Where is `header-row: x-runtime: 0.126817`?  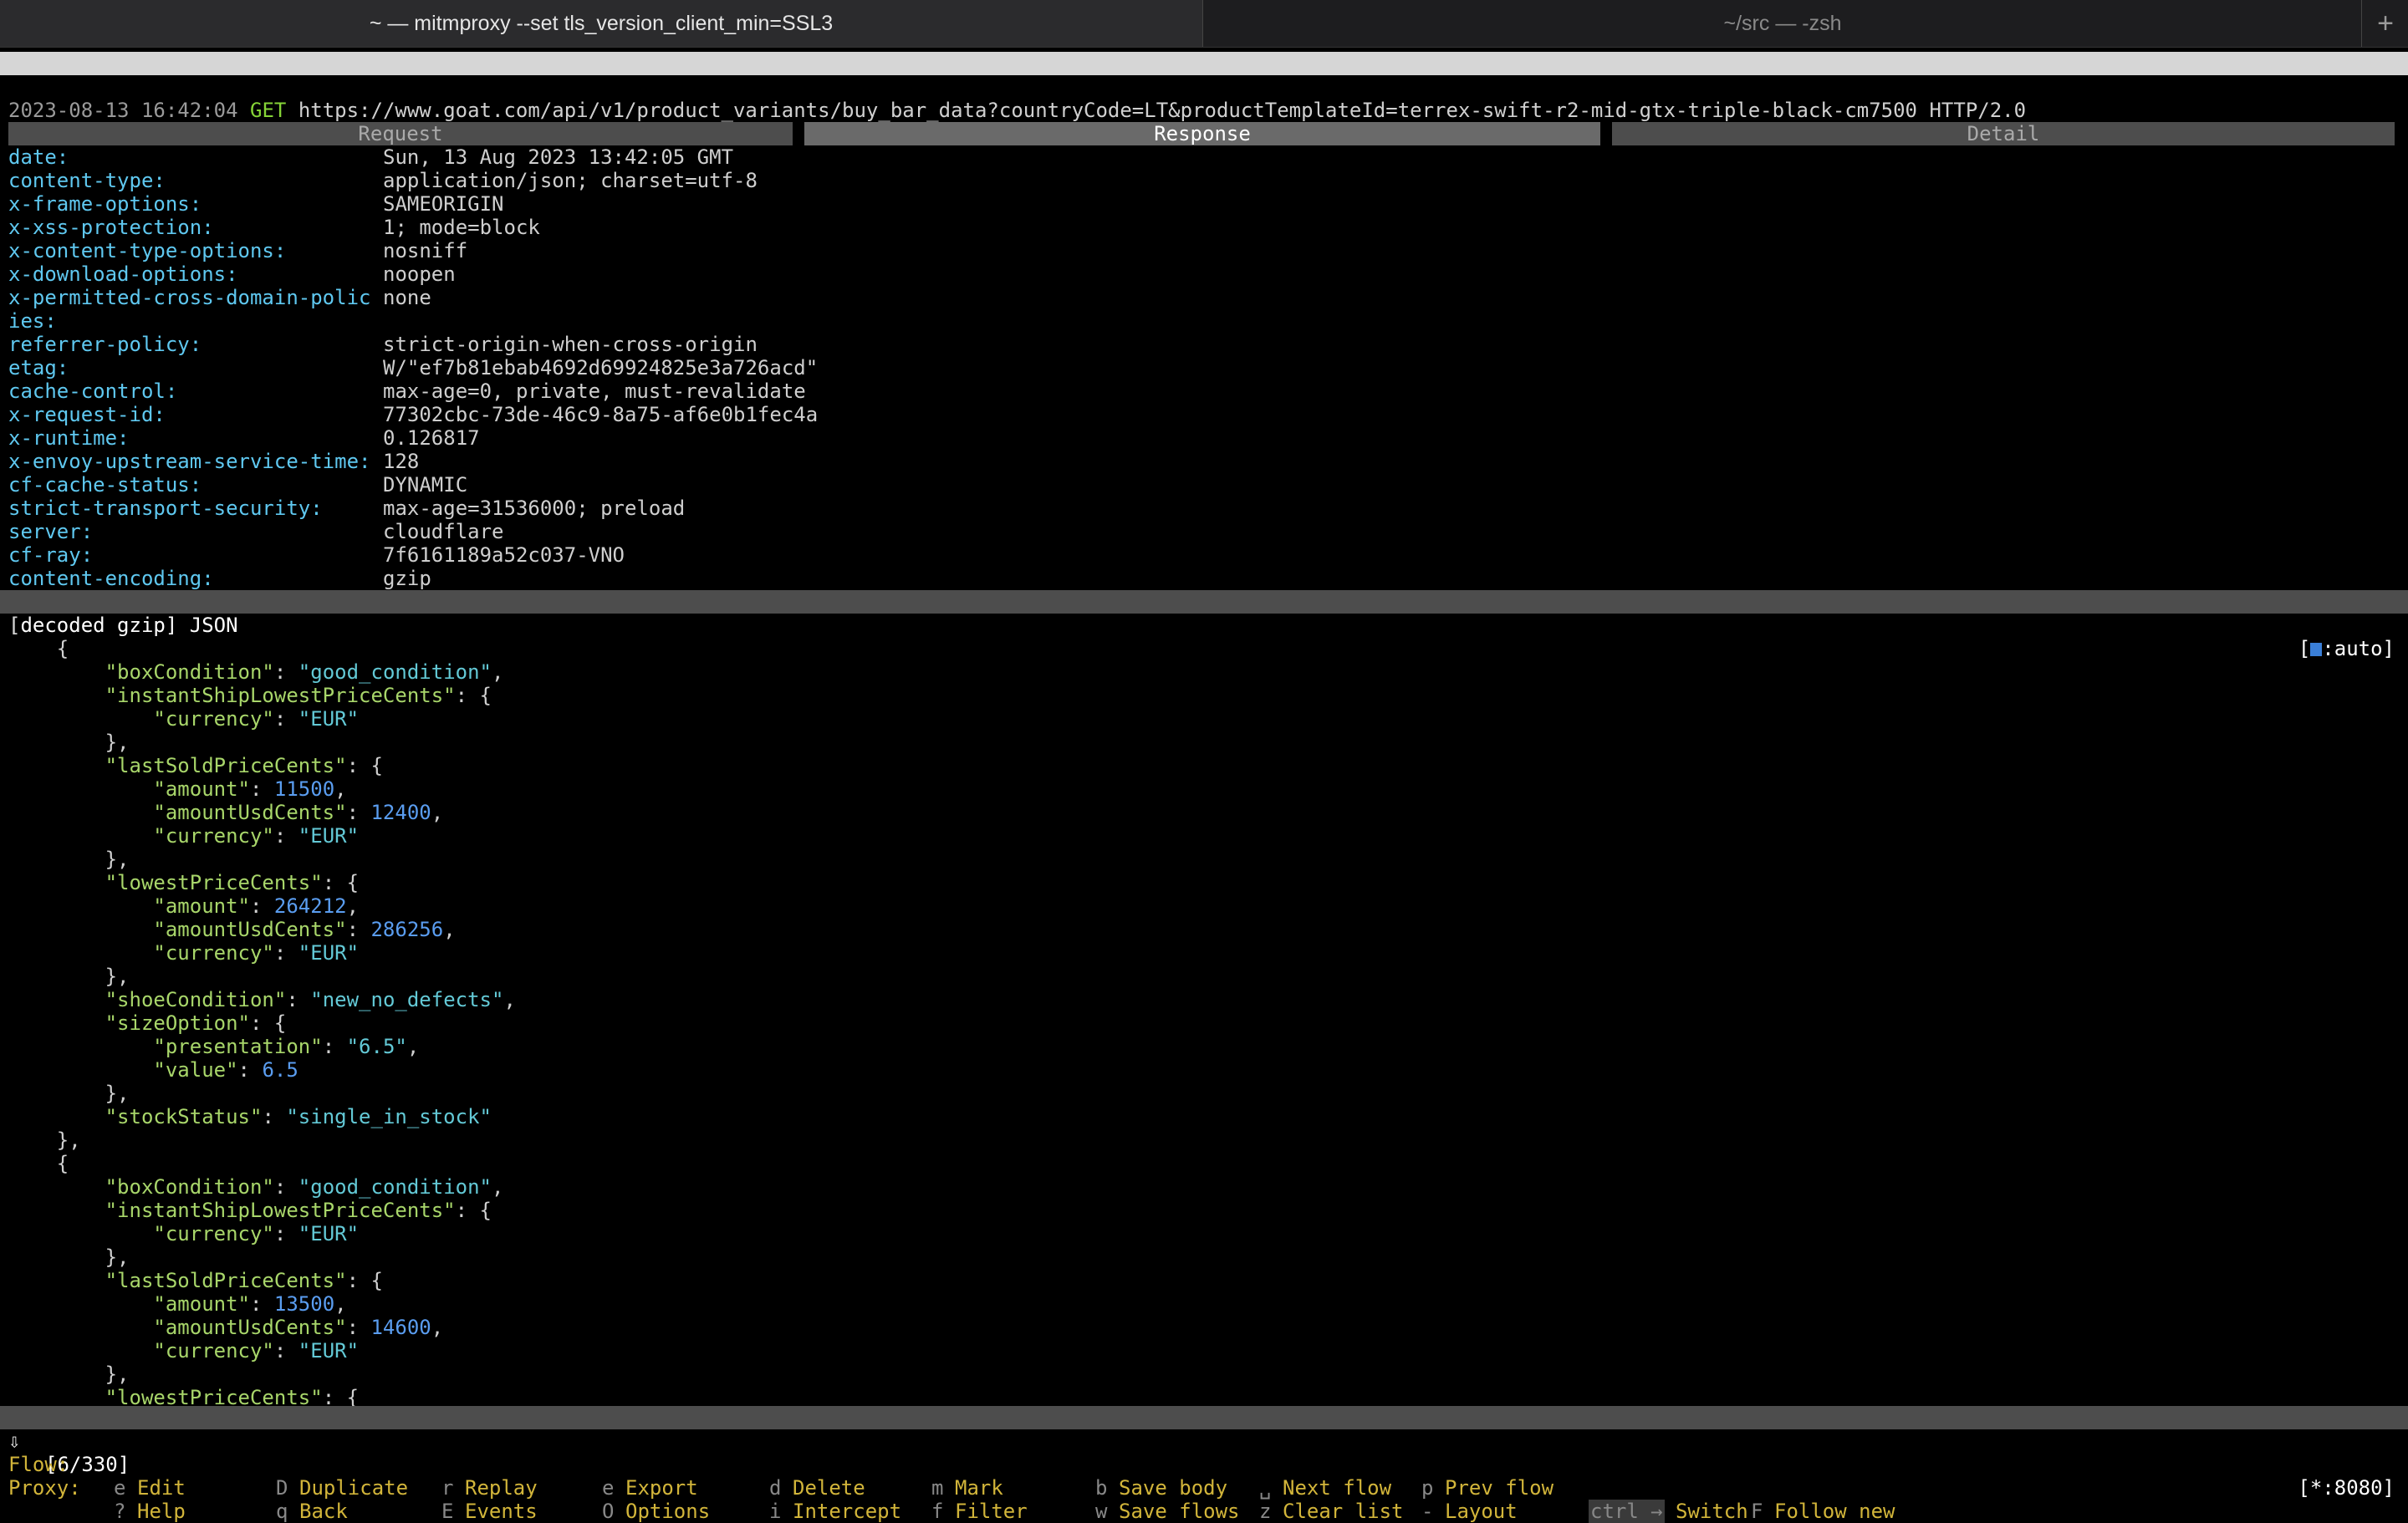
header-row: x-runtime: 0.126817 is located at coordinates (1204, 438).